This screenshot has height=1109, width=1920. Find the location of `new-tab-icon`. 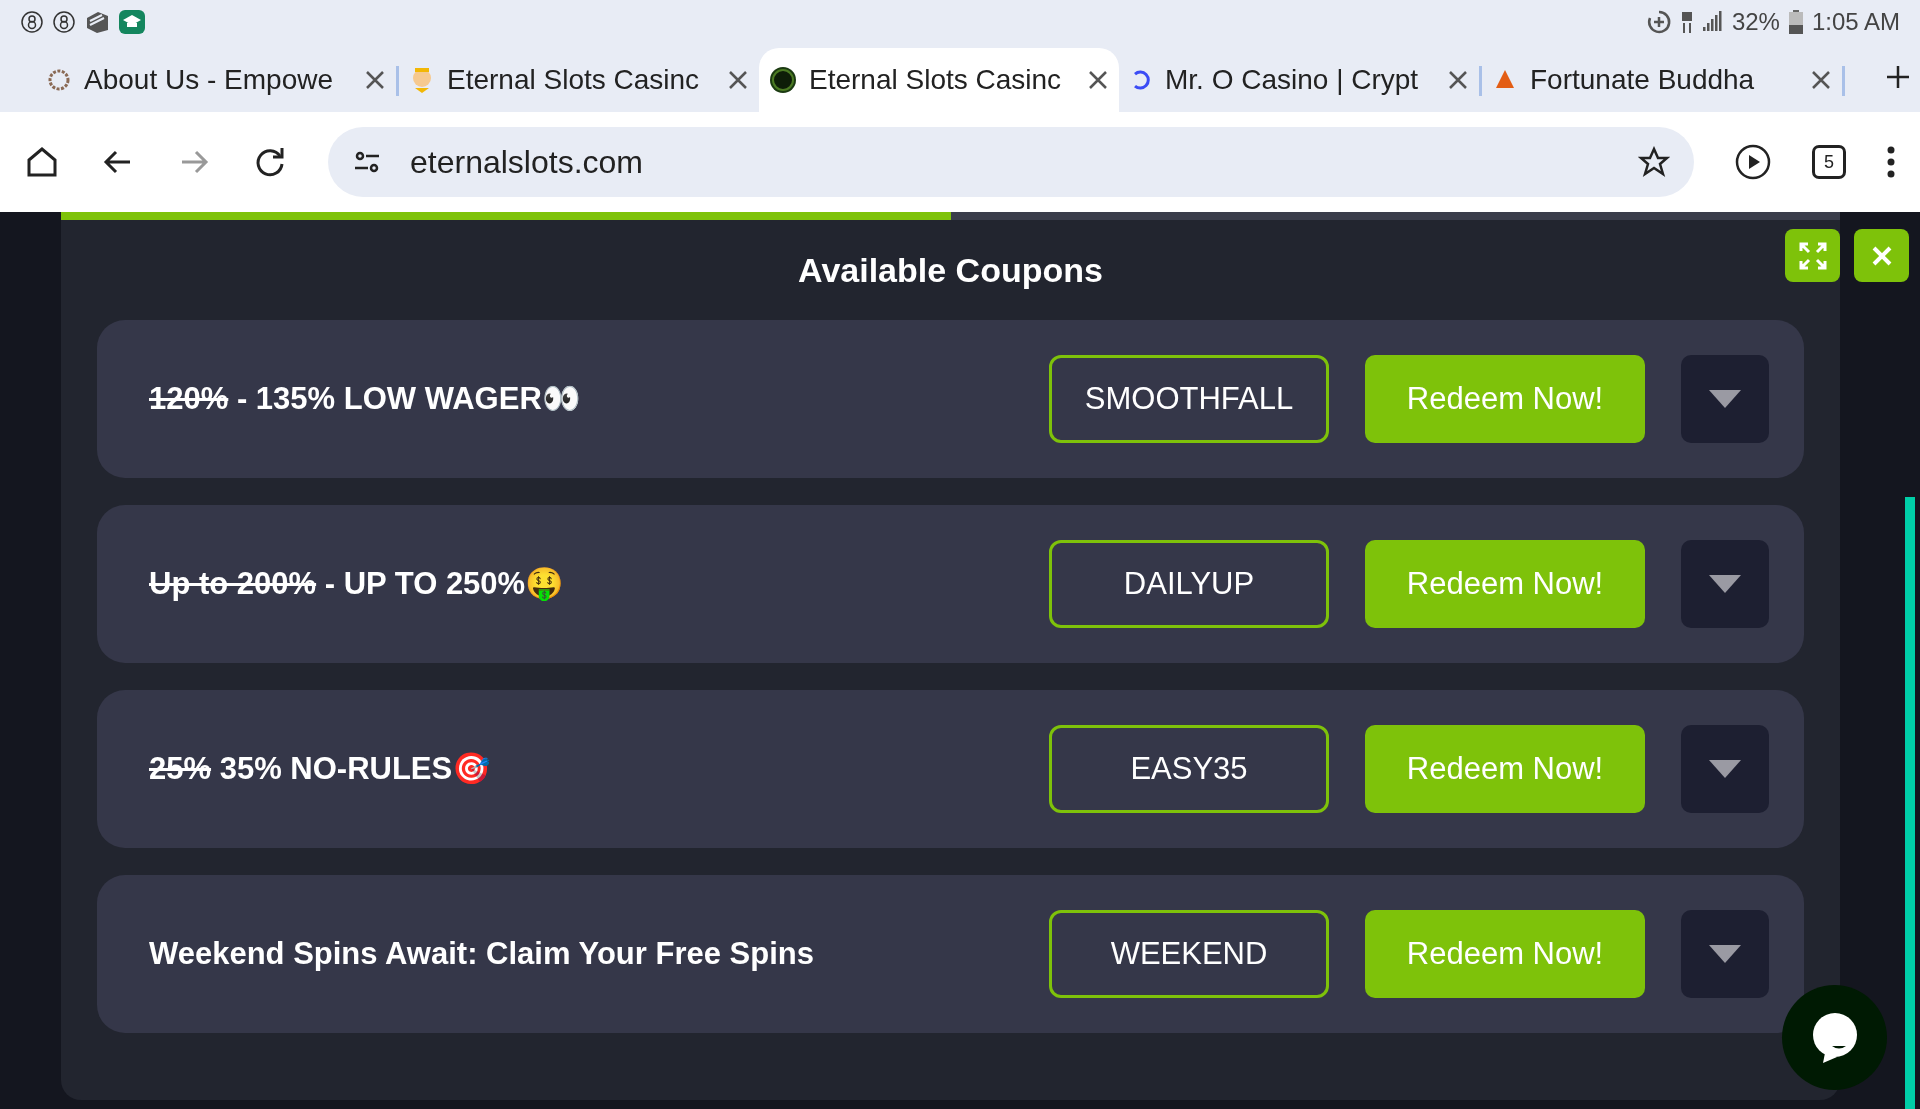

new-tab-icon is located at coordinates (1898, 77).